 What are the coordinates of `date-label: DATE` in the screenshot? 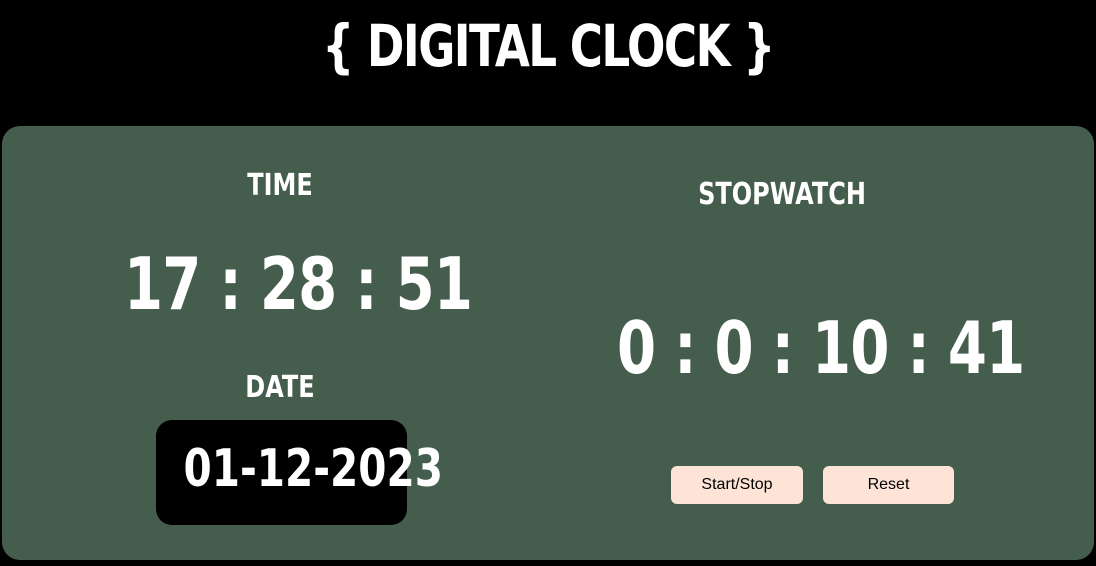 It's located at (280, 387).